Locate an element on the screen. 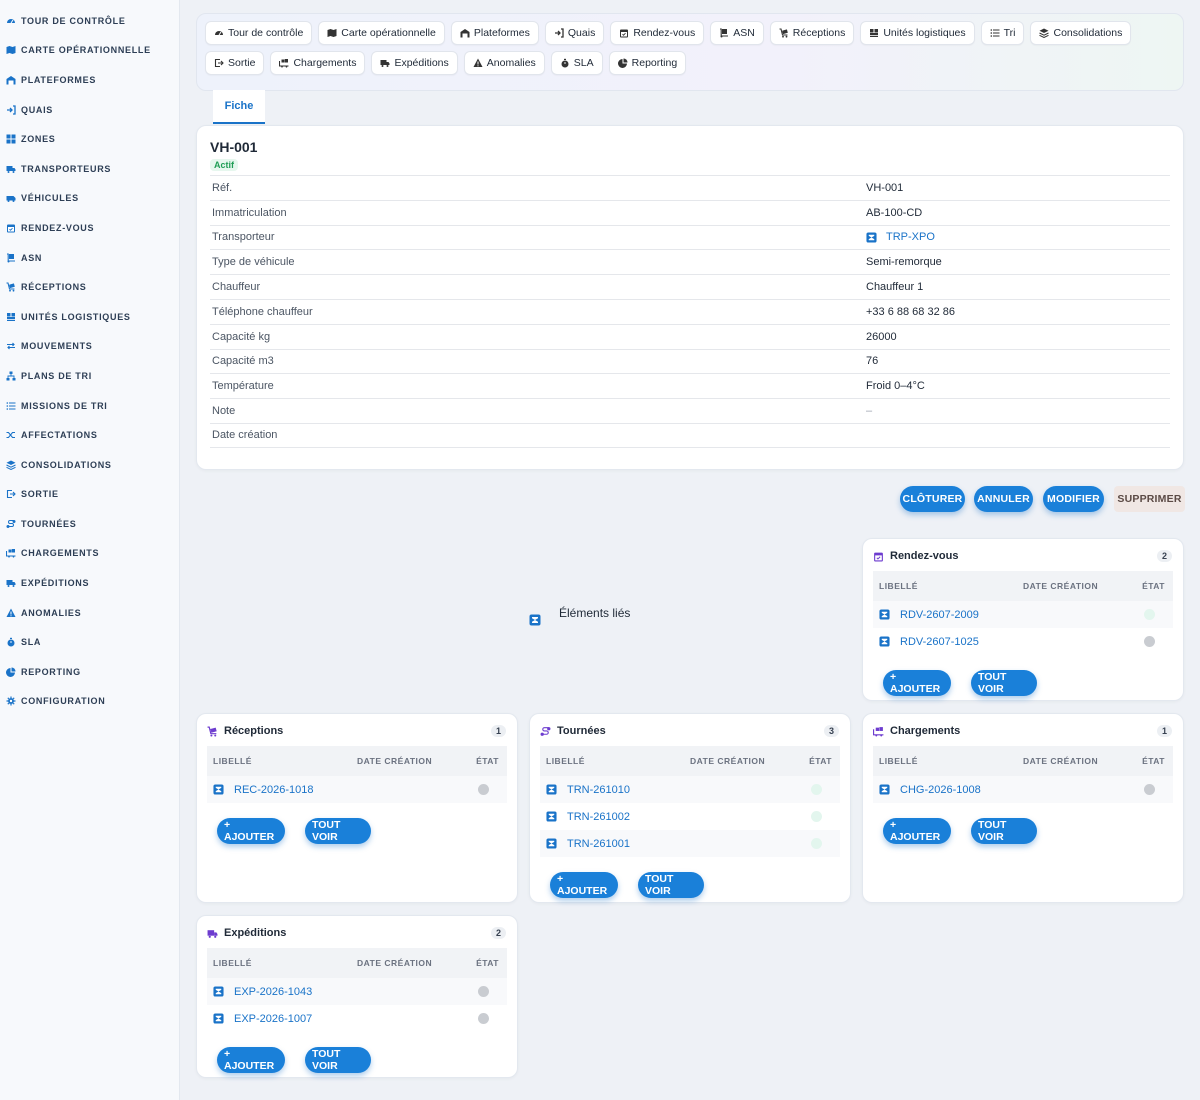  table-row: RDV-2607-2009 is located at coordinates (1023, 614).